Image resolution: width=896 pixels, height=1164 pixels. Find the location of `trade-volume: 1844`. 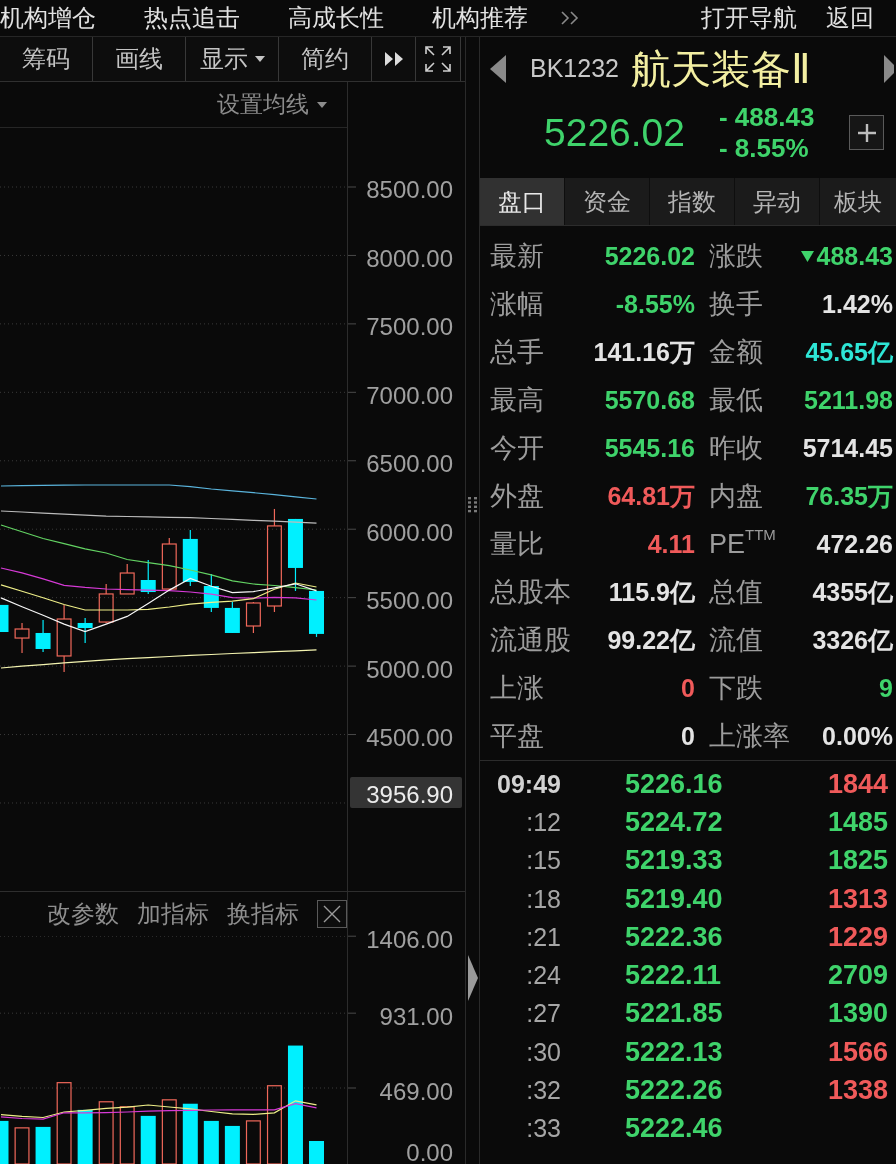

trade-volume: 1844 is located at coordinates (857, 784).